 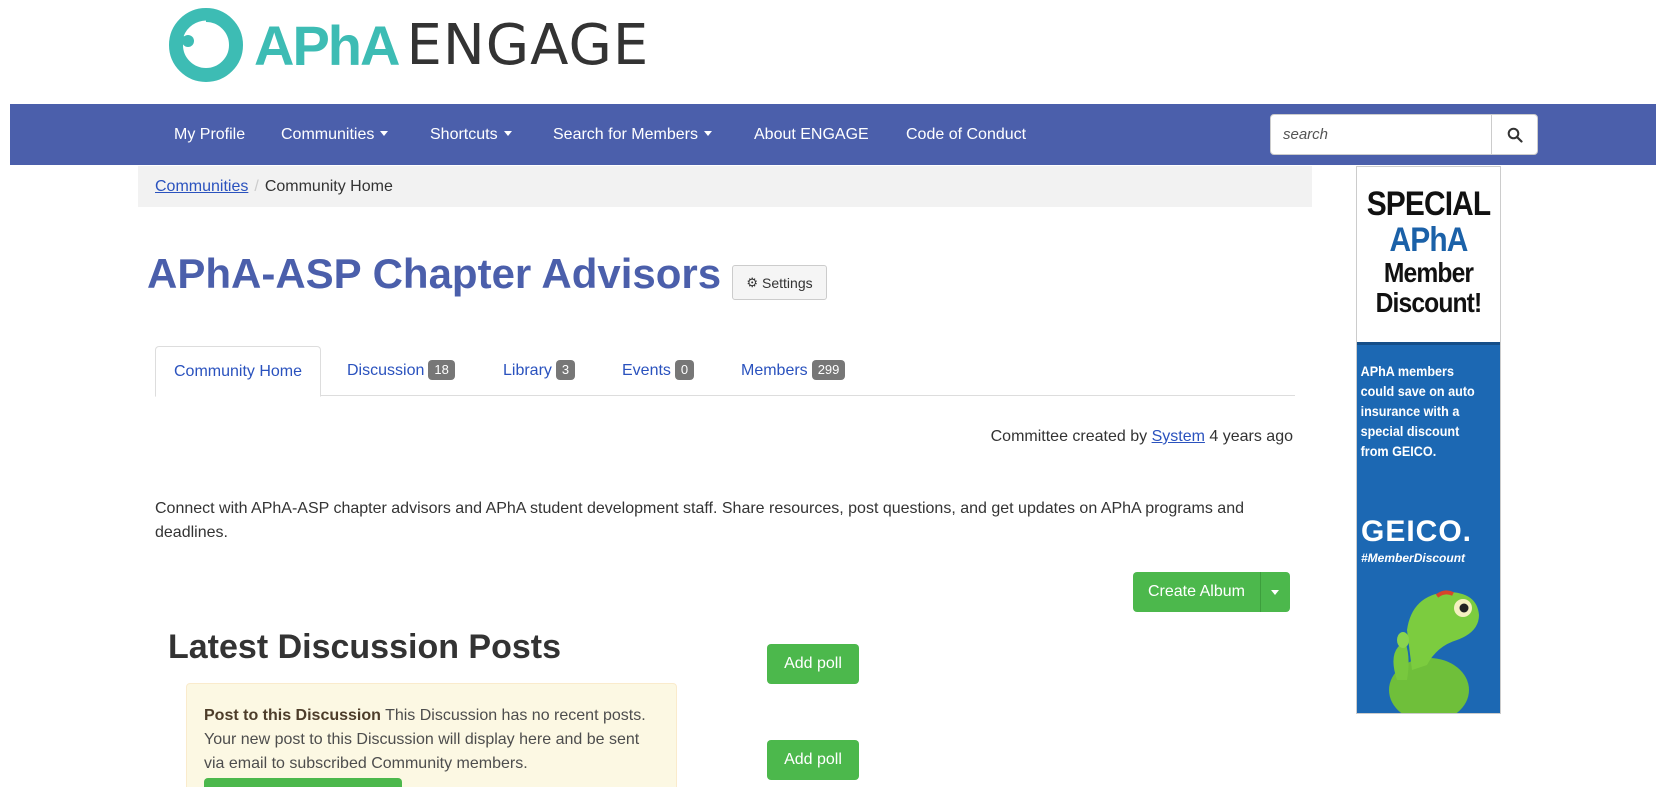 I want to click on logo-text-apha: APhA, so click(x=327, y=45).